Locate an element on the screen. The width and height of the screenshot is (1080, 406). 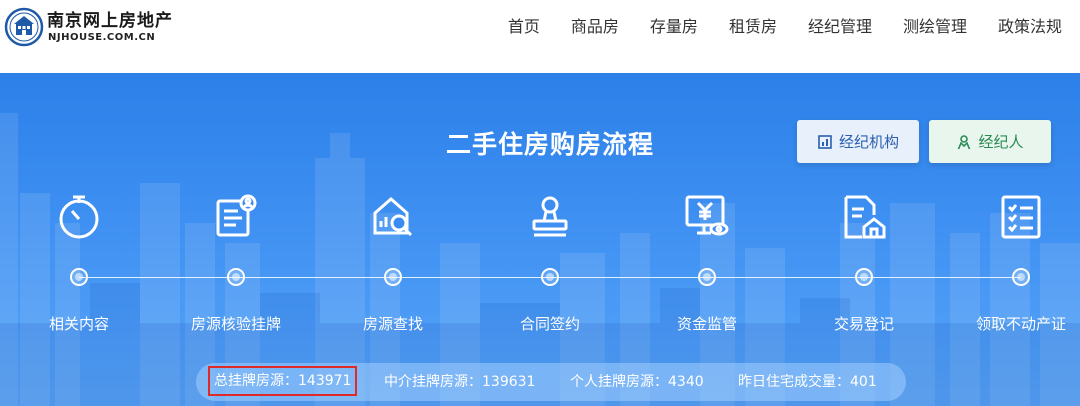
step-label-related-content: 相关内容 is located at coordinates (79, 323).